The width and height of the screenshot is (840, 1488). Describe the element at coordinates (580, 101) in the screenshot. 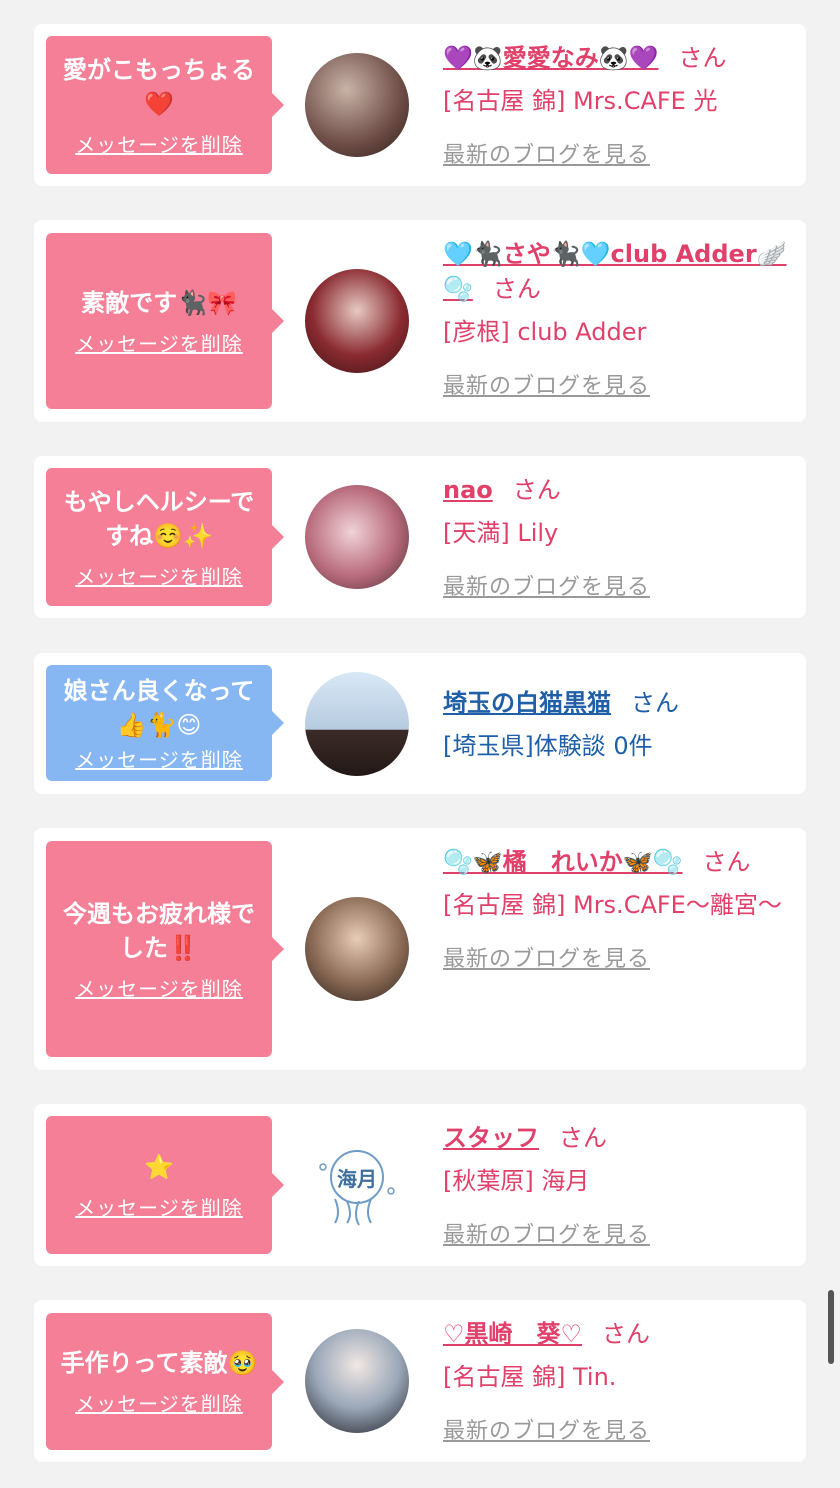

I see `shop-name: [名古屋 錦] Mrs.CAFE 光` at that location.